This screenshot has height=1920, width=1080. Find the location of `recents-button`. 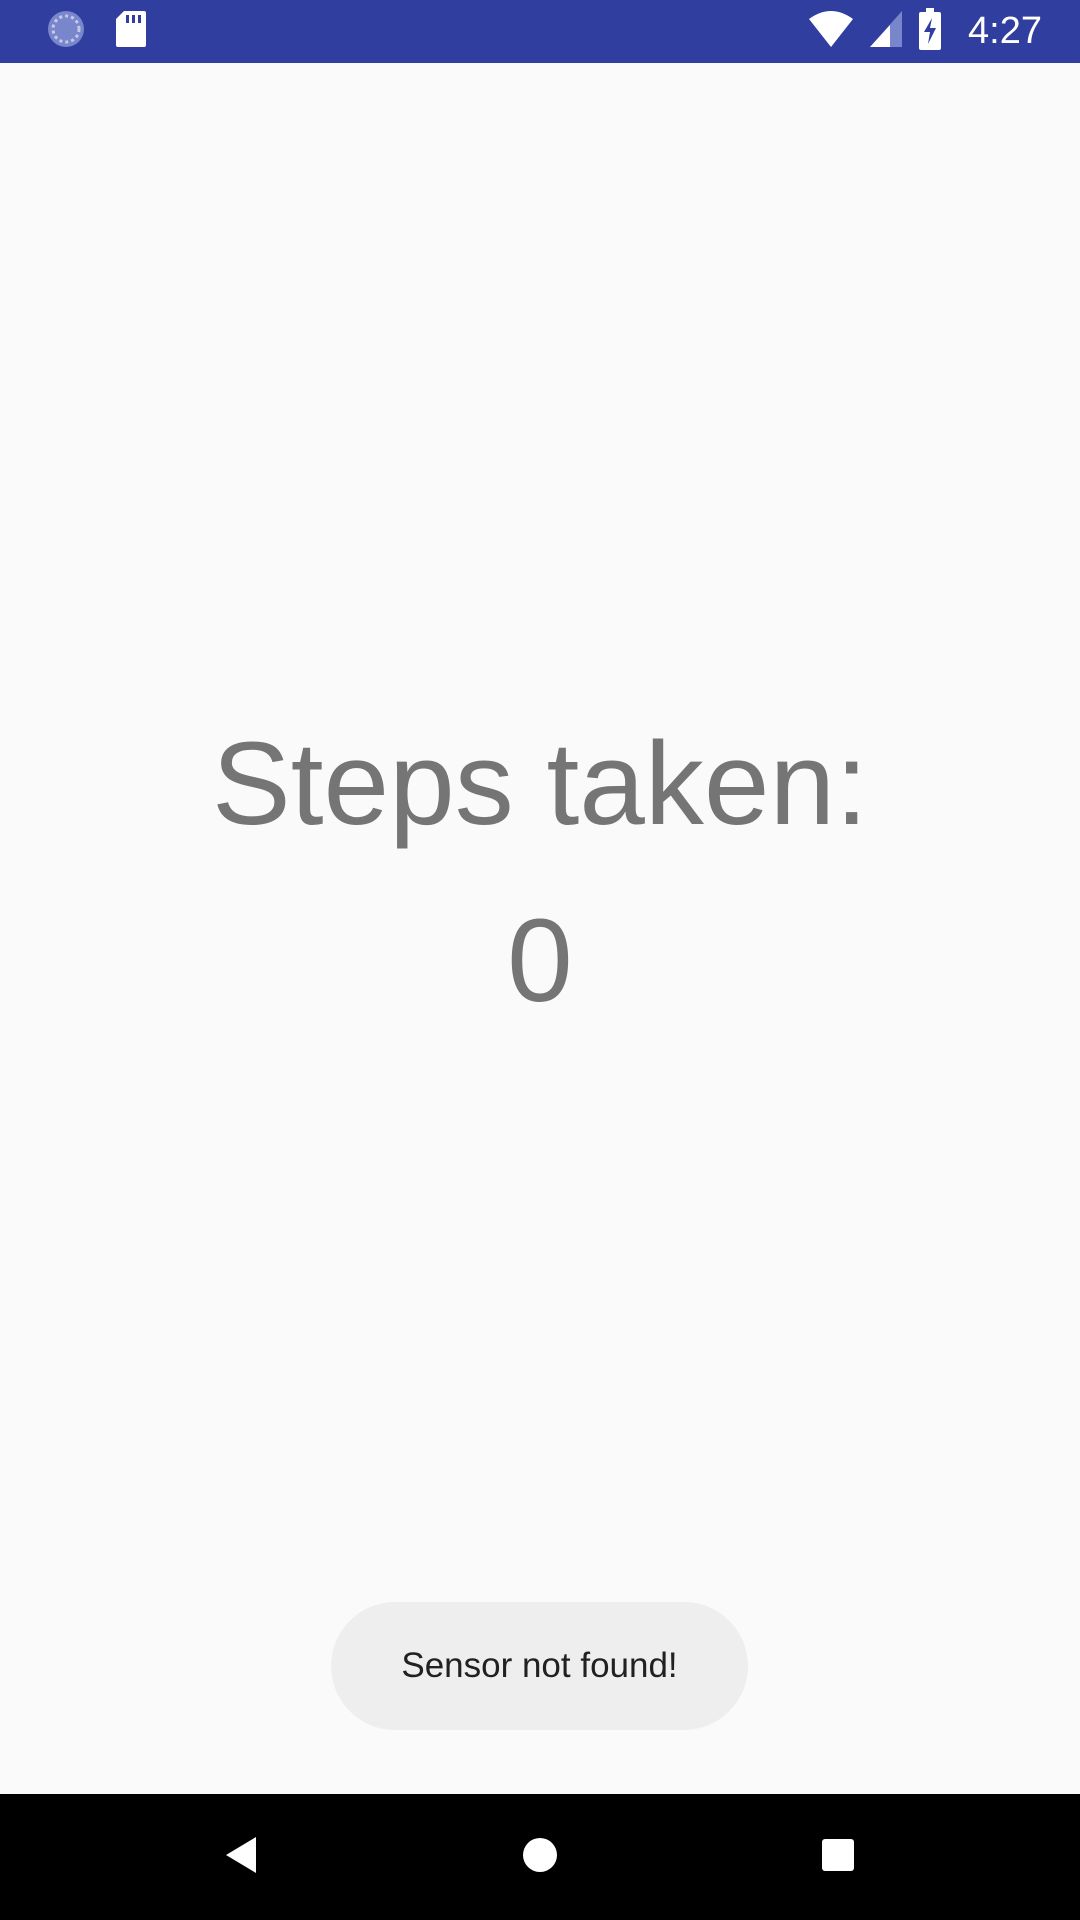

recents-button is located at coordinates (838, 1857).